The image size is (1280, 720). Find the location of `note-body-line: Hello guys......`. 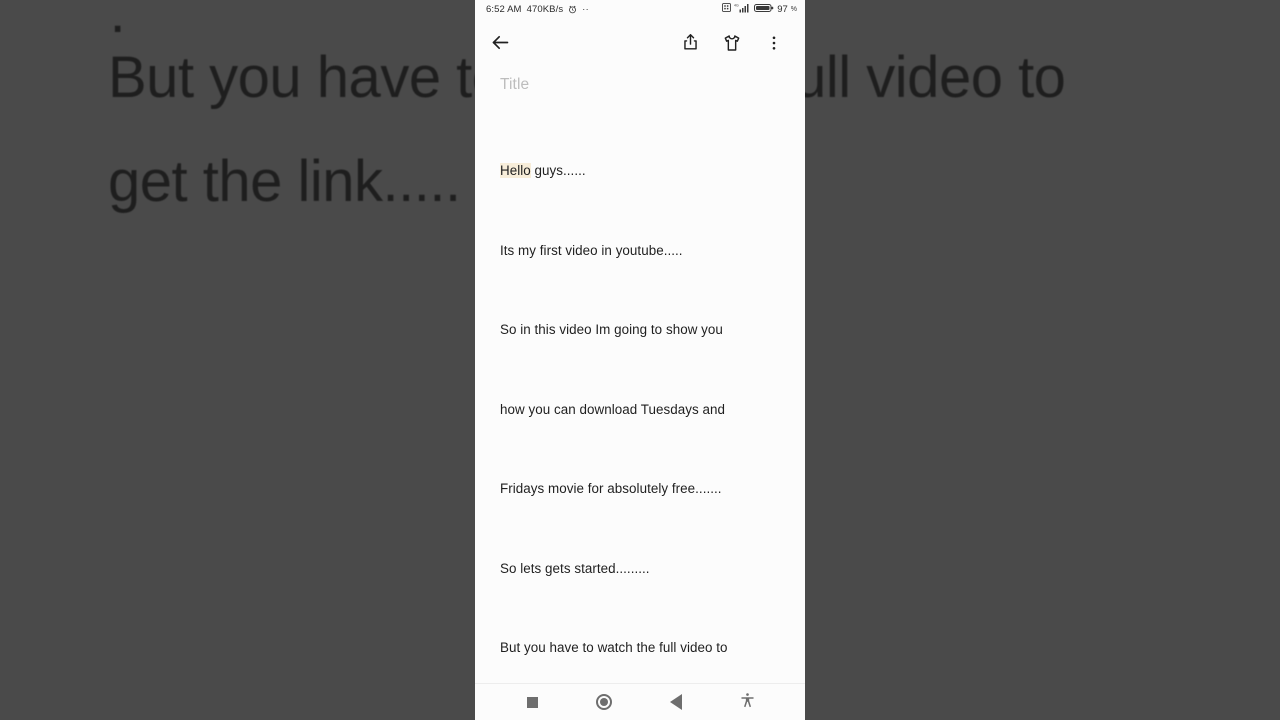

note-body-line: Hello guys...... is located at coordinates (640, 171).